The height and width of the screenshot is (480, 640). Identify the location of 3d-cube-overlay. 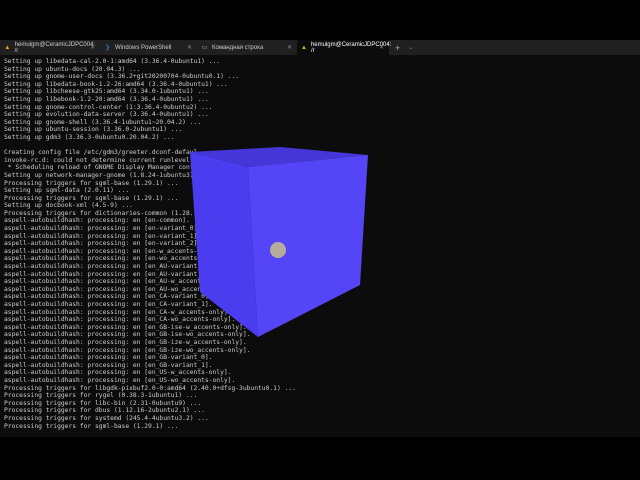
(279, 242).